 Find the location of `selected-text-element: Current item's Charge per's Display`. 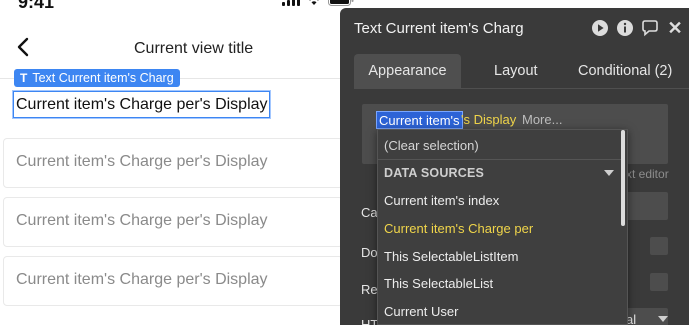

selected-text-element: Current item's Charge per's Display is located at coordinates (141, 104).